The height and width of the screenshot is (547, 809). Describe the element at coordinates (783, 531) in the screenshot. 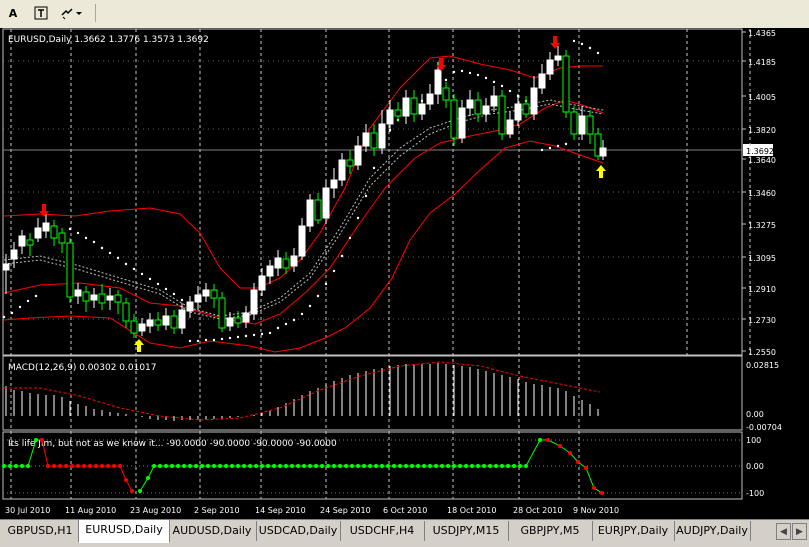

I see `tab-scroll-left-button: ◀` at that location.